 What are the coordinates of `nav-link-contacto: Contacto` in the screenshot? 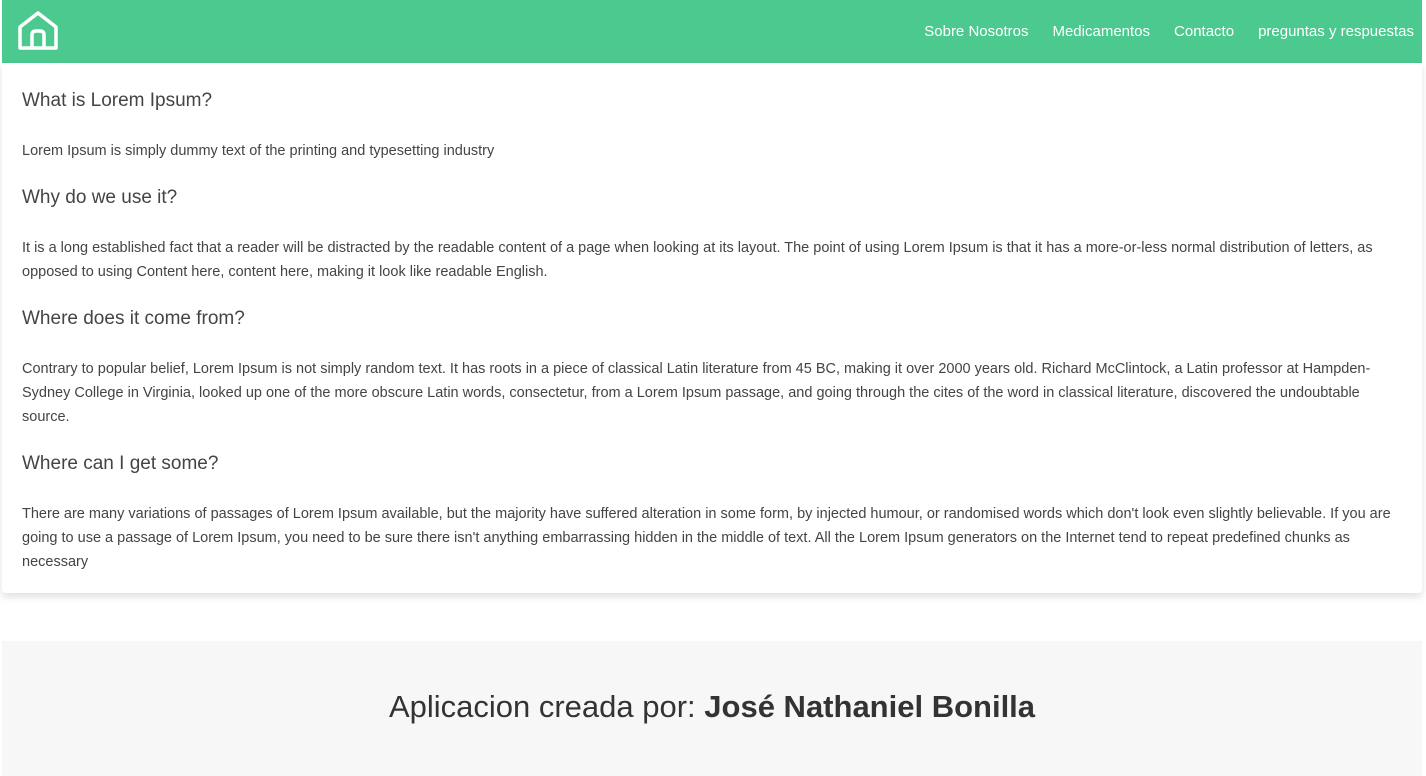 It's located at (1204, 31).